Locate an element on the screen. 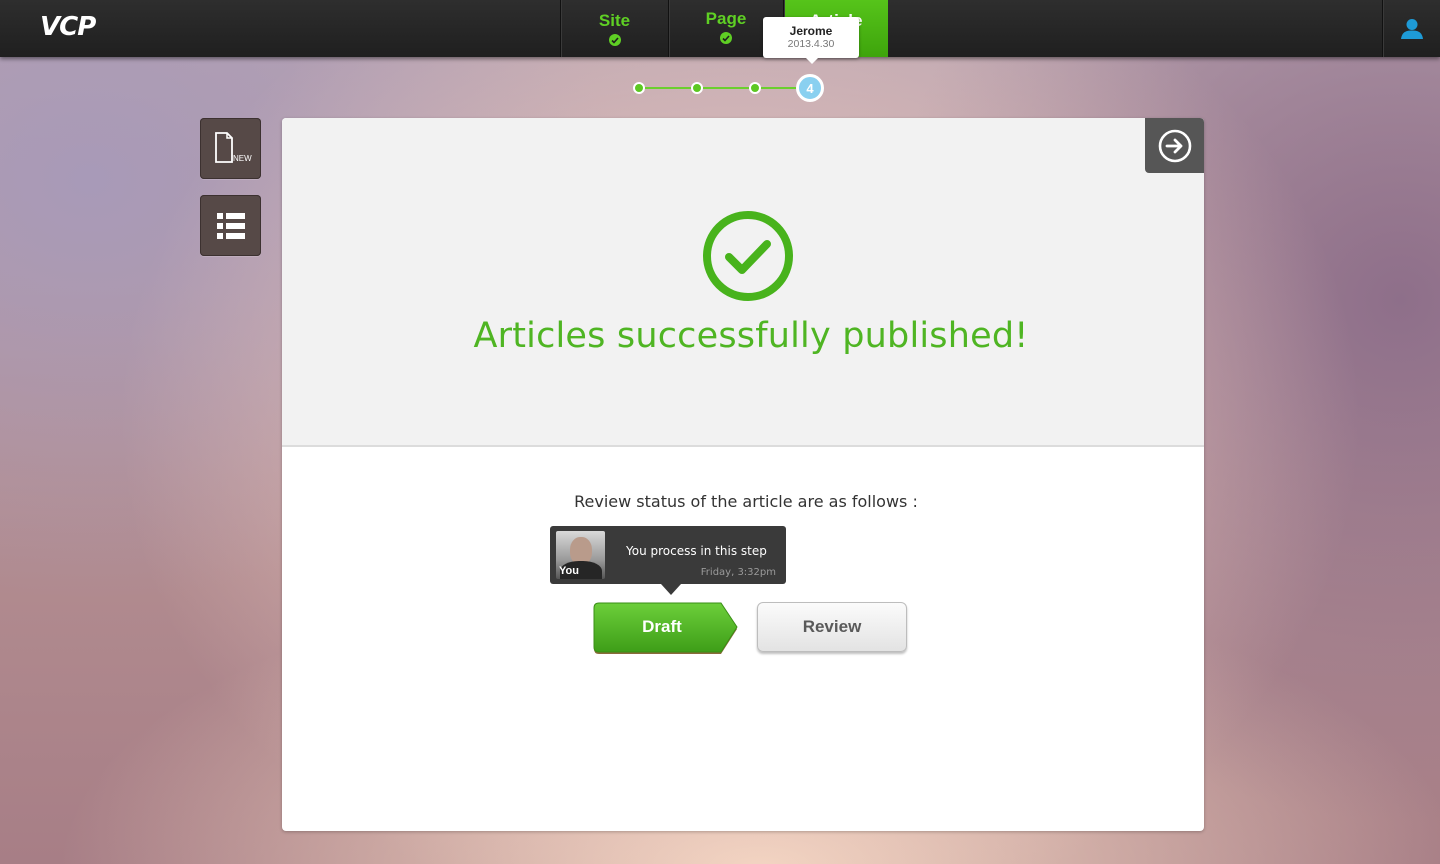 The width and height of the screenshot is (1440, 864). process-text: You process in this step is located at coordinates (696, 551).